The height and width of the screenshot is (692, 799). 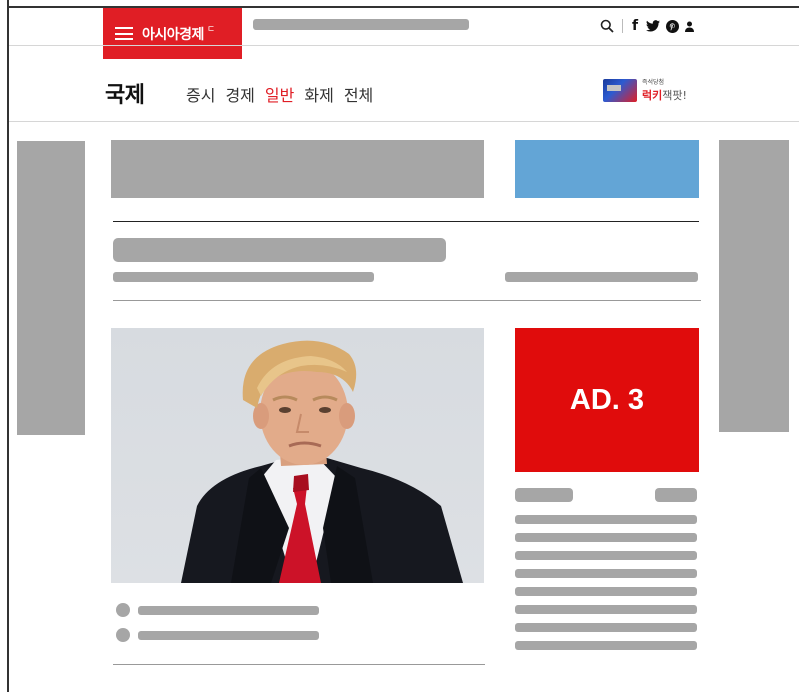 What do you see at coordinates (318, 94) in the screenshot?
I see `nav-item-topics: 화제` at bounding box center [318, 94].